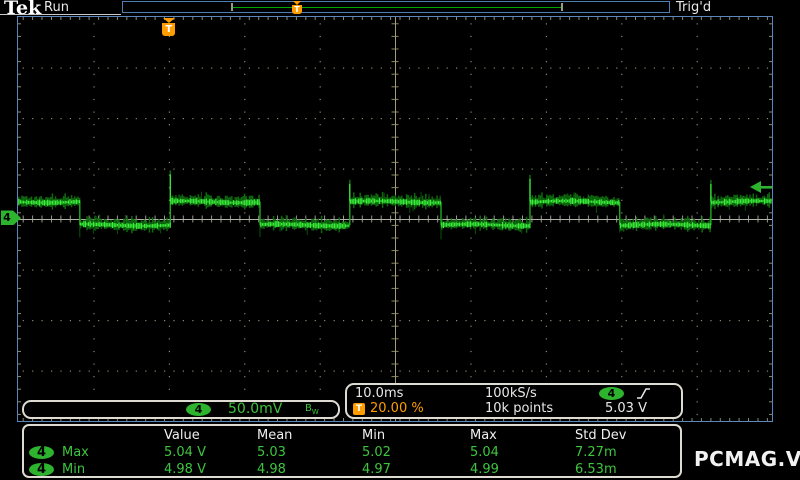 The width and height of the screenshot is (800, 480). I want to click on trigger-level-value: 5.03 V, so click(626, 408).